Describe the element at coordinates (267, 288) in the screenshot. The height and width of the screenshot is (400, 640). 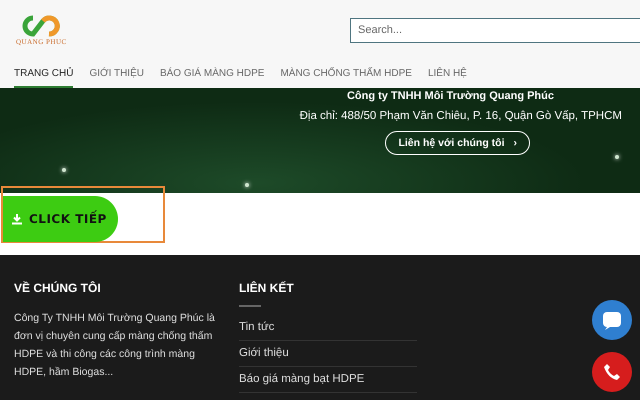
I see `footer-heading: LIÊN KẾT` at that location.